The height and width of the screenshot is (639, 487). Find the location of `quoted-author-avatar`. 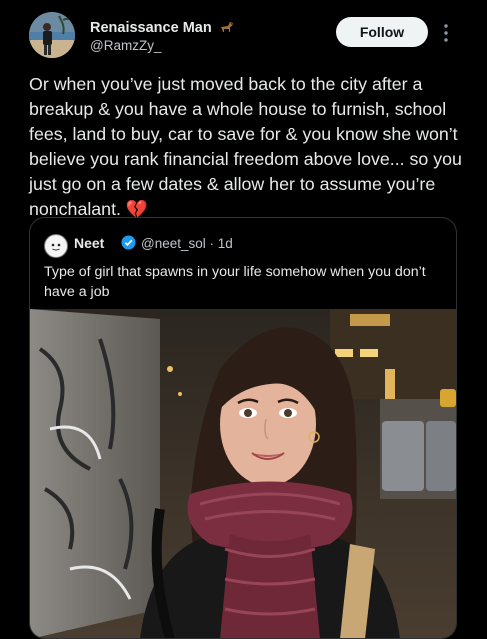

quoted-author-avatar is located at coordinates (56, 246).